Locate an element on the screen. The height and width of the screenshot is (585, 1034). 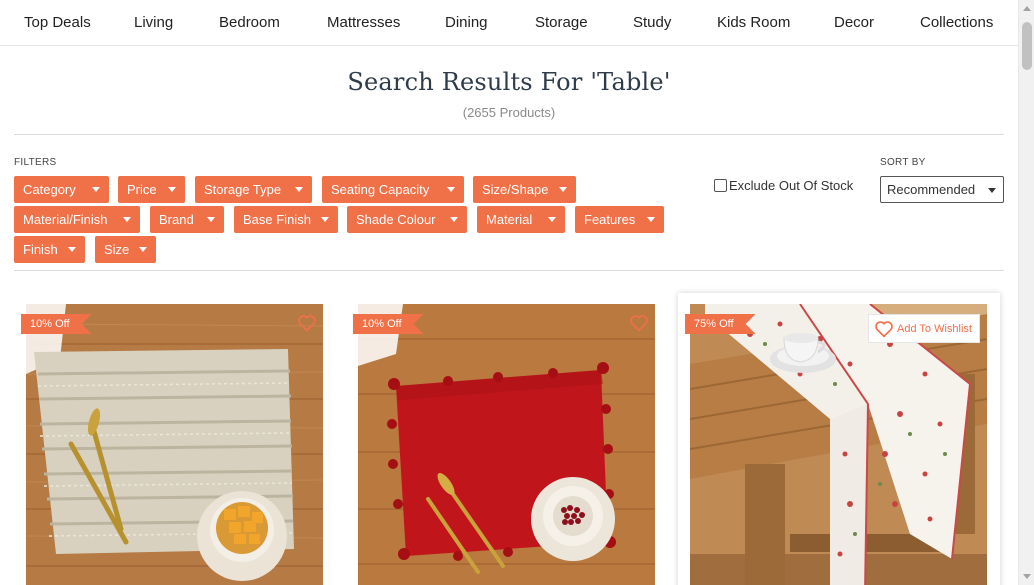
filter-chip-label: Size/Shape is located at coordinates (515, 189).